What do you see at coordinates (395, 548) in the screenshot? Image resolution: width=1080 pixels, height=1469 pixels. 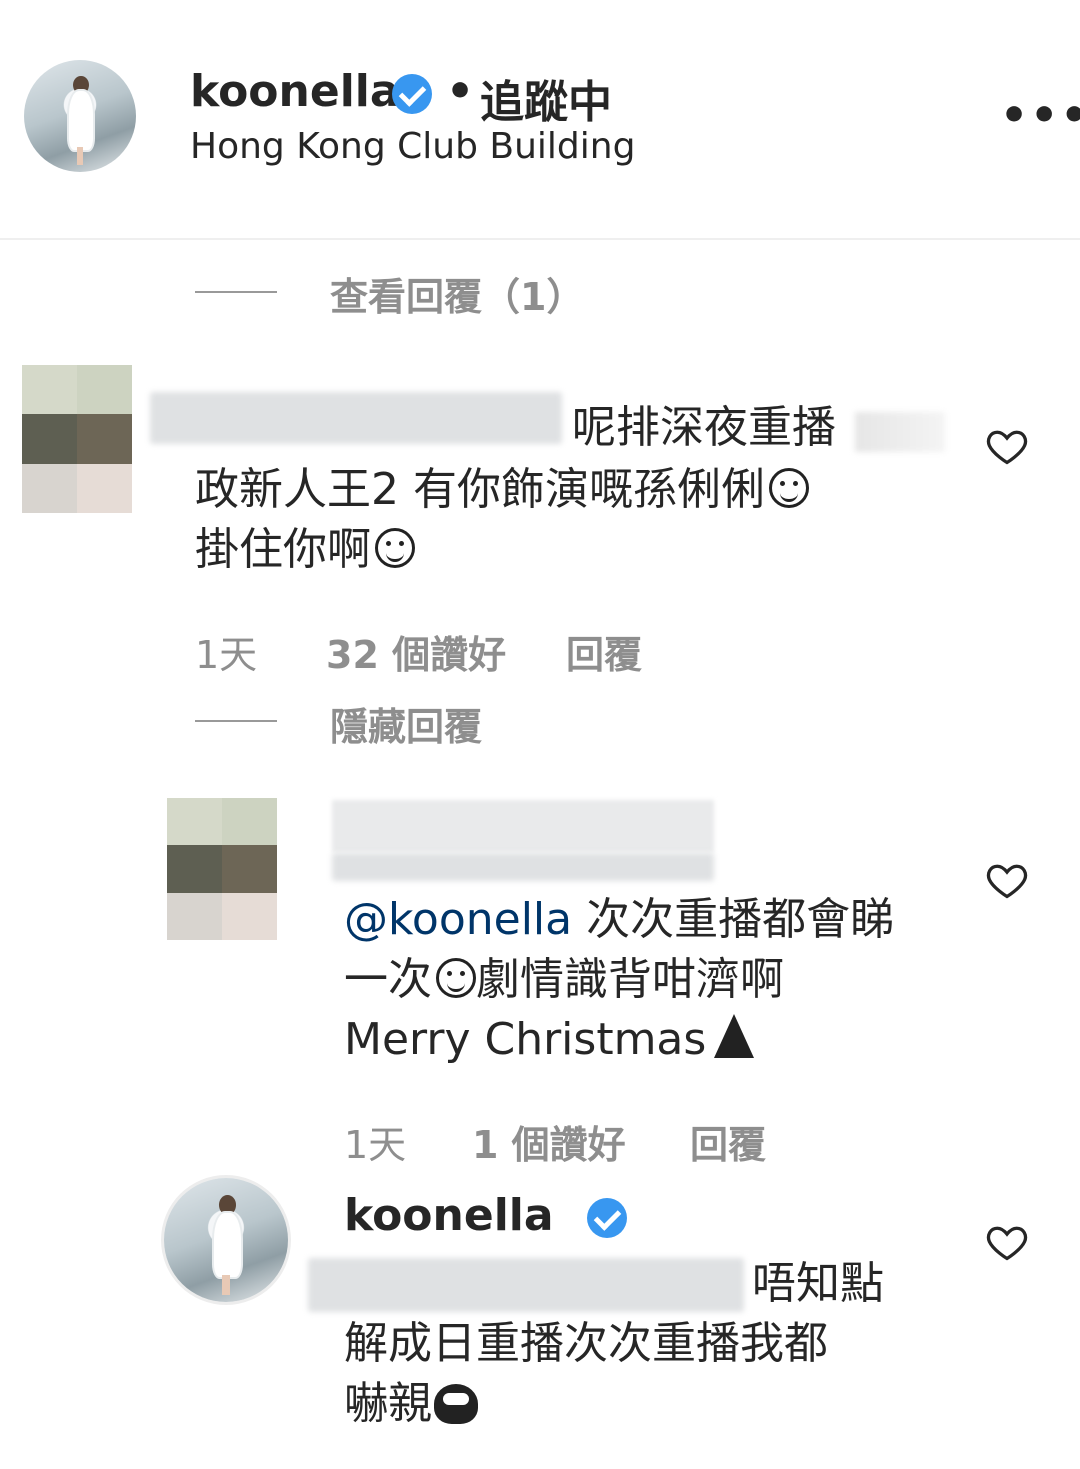 I see `tongue-emoji-icon` at bounding box center [395, 548].